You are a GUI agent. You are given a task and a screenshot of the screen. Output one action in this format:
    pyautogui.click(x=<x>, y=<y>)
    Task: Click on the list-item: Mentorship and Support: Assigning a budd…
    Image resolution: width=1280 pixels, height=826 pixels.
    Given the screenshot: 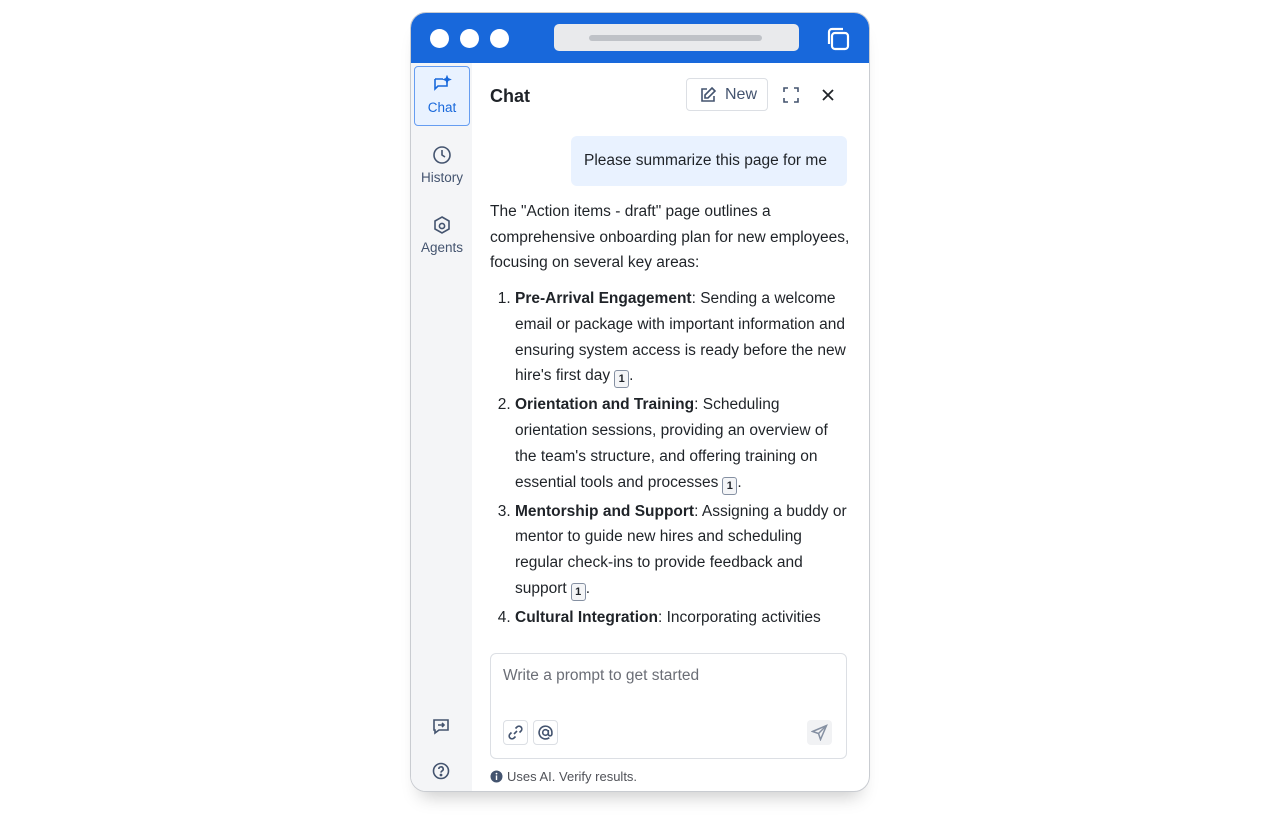 What is the action you would take?
    pyautogui.click(x=682, y=550)
    